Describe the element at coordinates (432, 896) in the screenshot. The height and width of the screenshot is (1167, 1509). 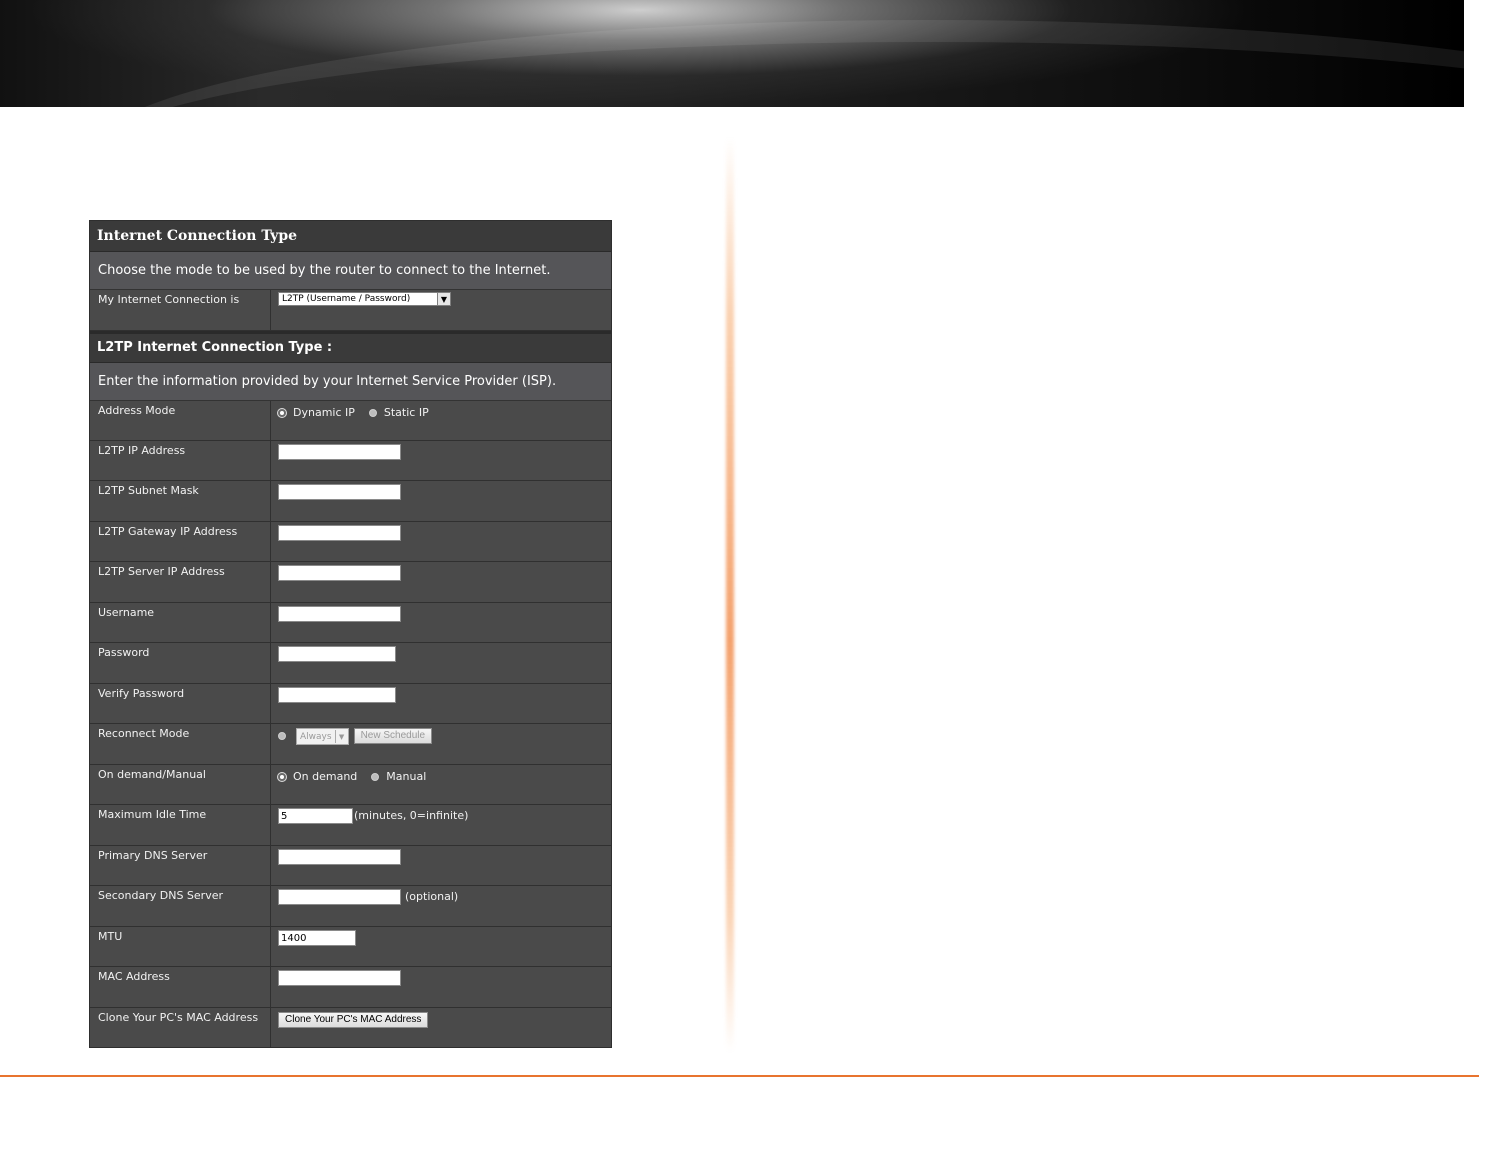
I see `secondary-dns-suffix: (optional)` at that location.